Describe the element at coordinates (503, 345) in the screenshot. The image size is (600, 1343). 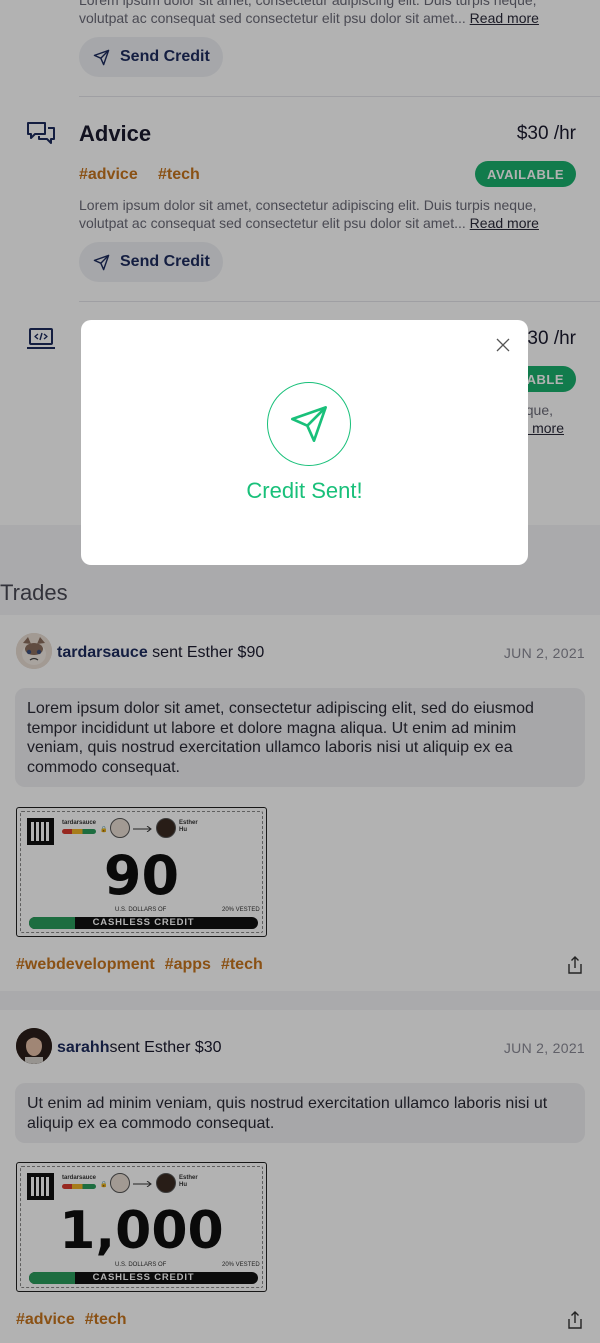
I see `close-icon` at that location.